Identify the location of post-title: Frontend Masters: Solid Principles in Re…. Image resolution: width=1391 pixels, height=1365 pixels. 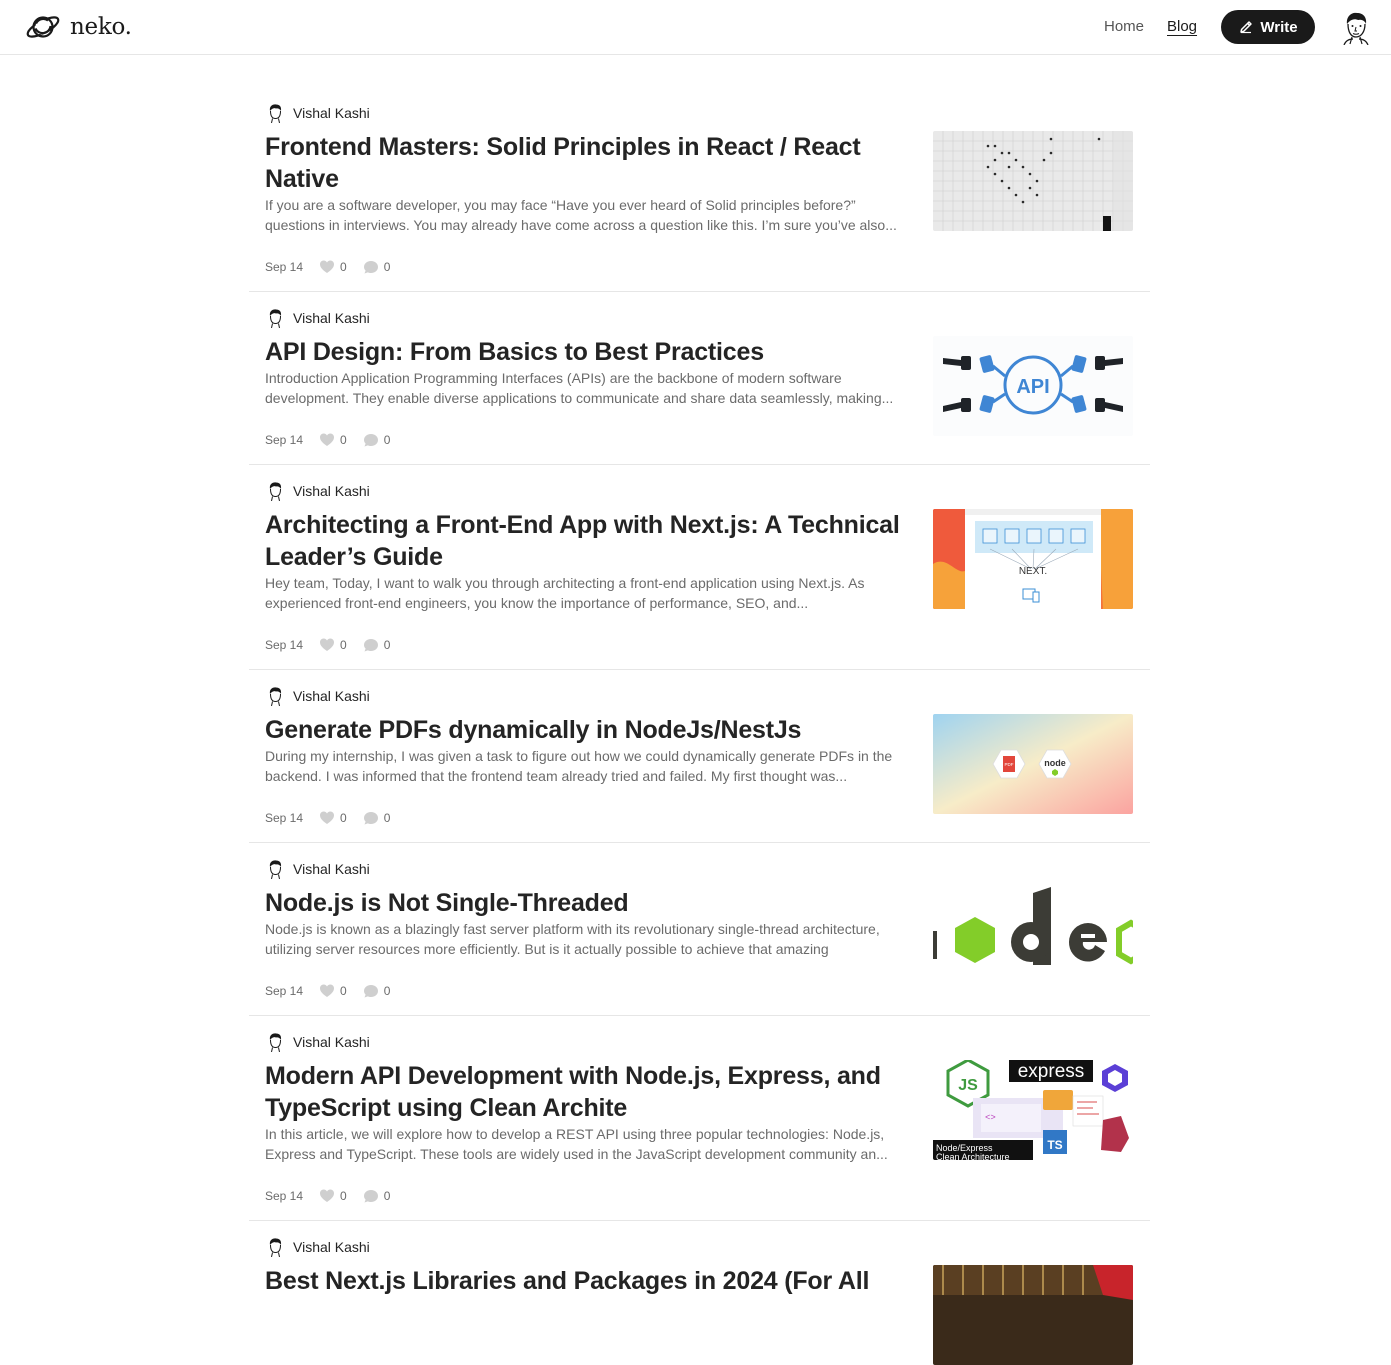
(590, 163).